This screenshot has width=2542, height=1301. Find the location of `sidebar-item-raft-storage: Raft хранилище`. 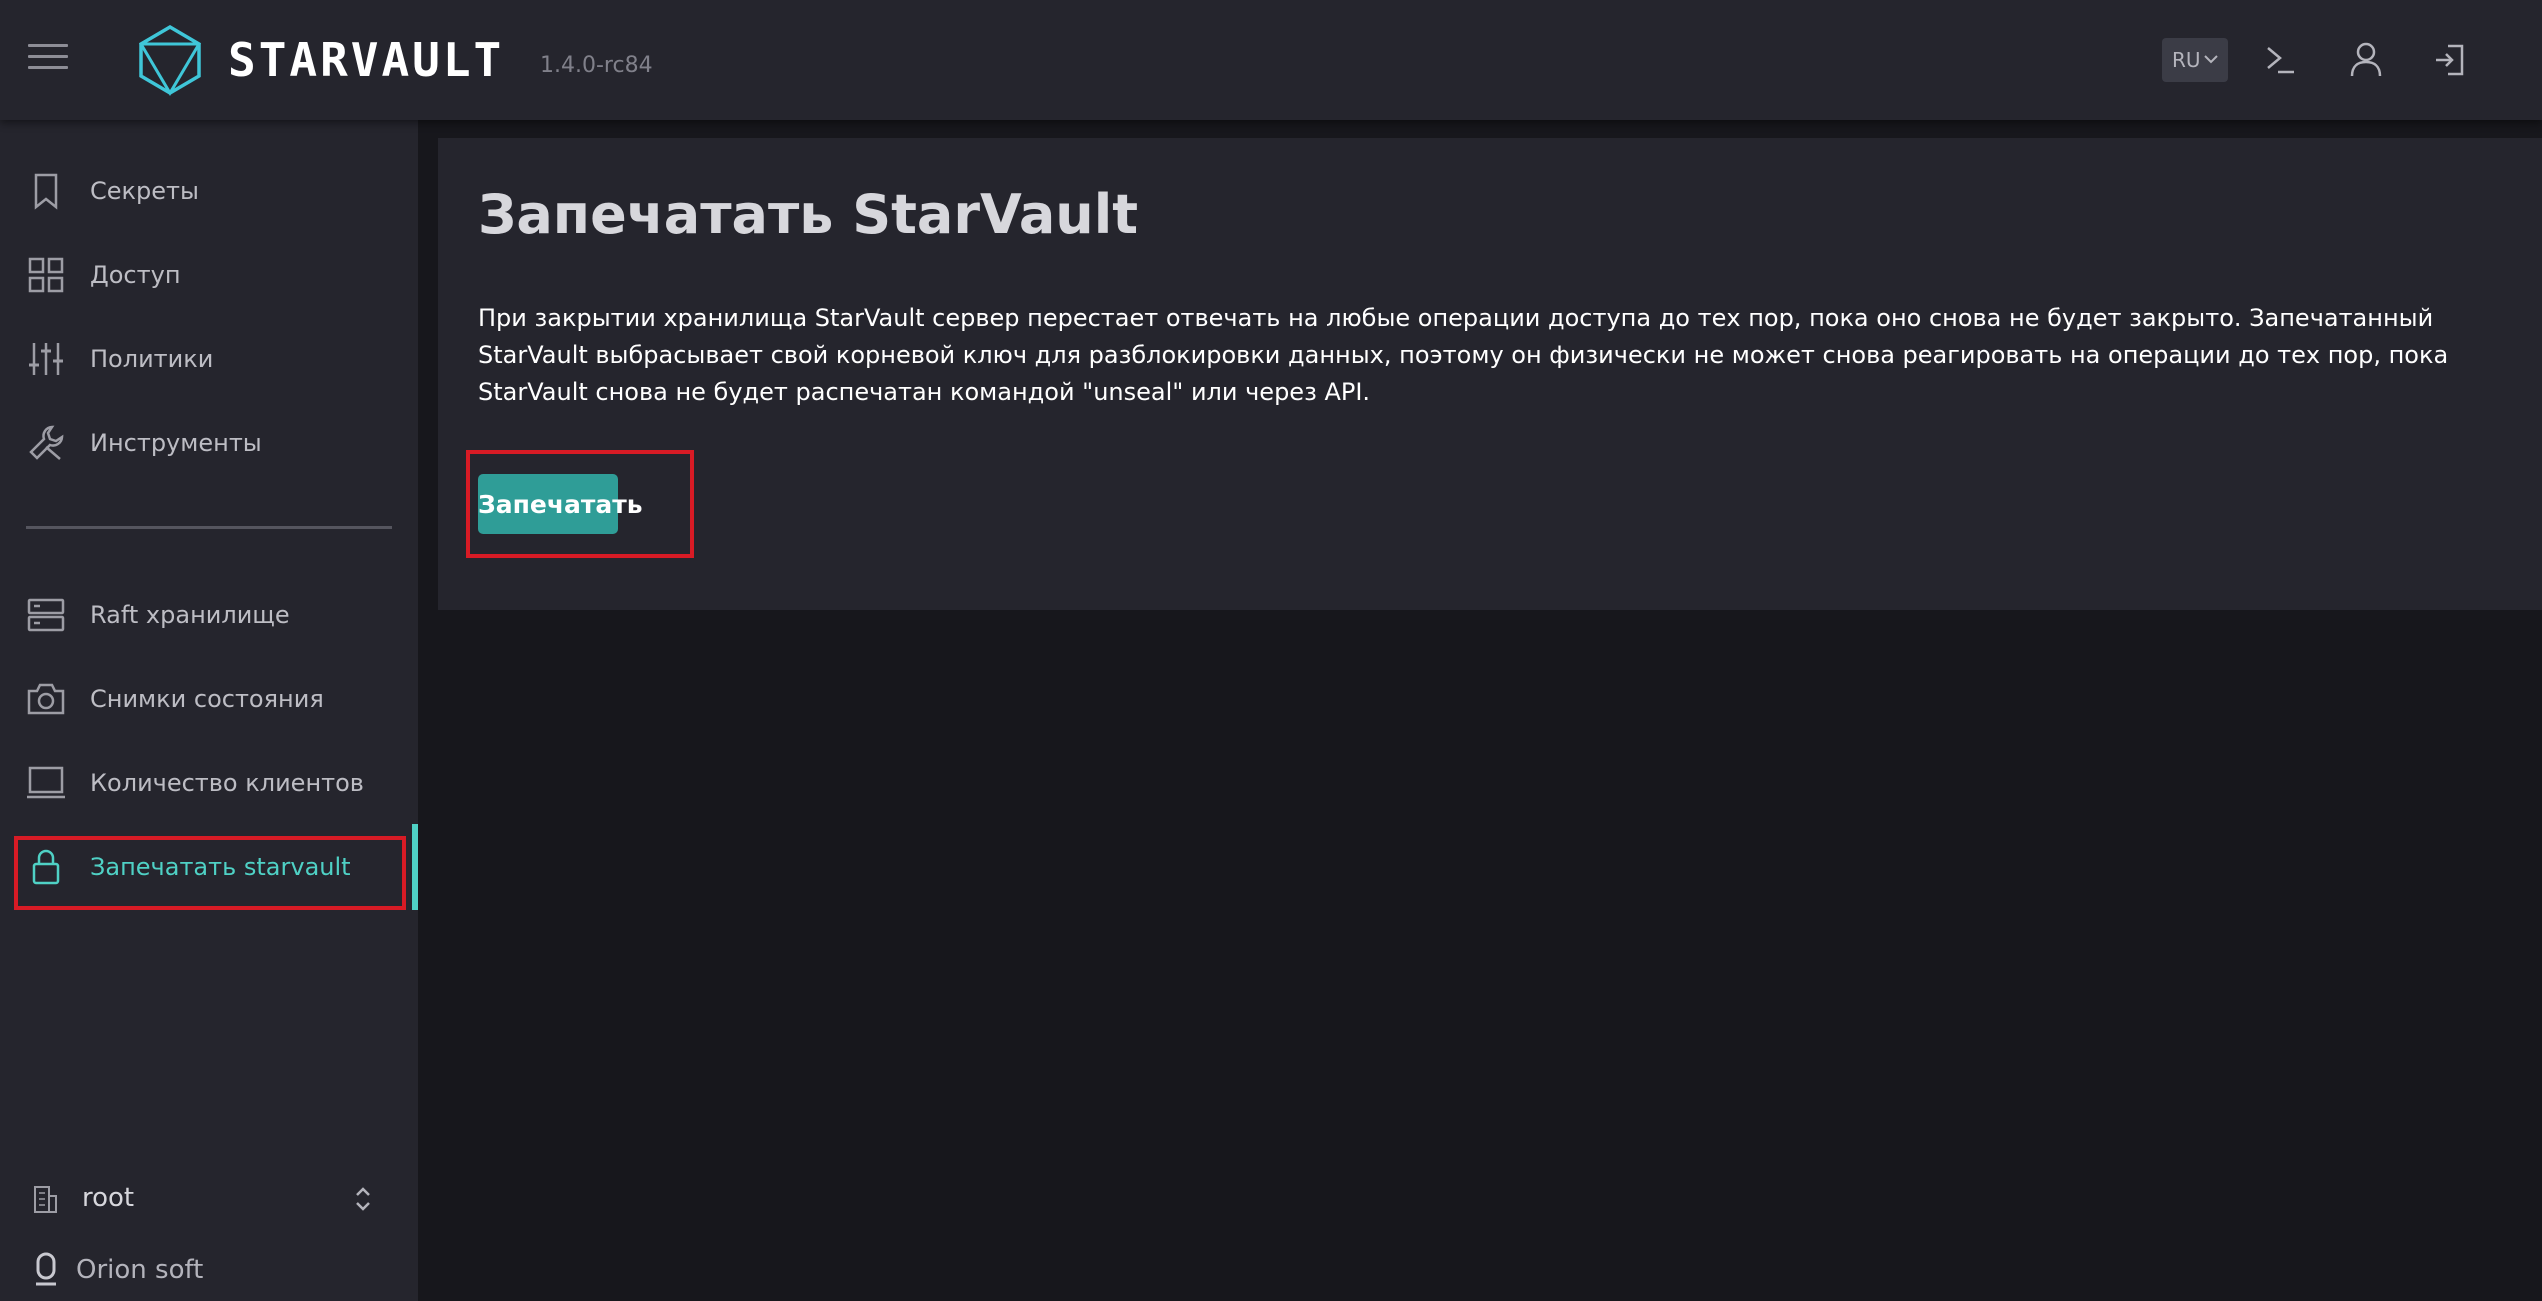

sidebar-item-raft-storage: Raft хранилище is located at coordinates (209, 615).